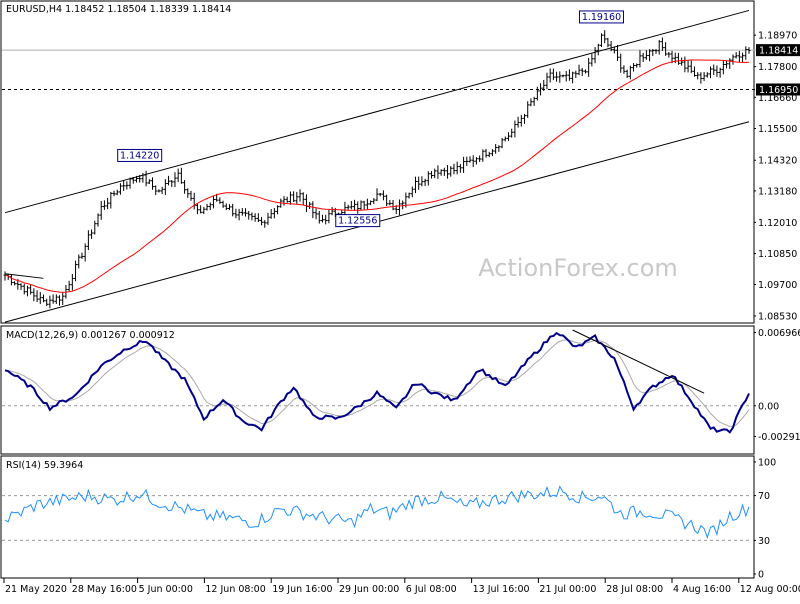 The image size is (800, 604). I want to click on peak-label: 1.12556, so click(358, 221).